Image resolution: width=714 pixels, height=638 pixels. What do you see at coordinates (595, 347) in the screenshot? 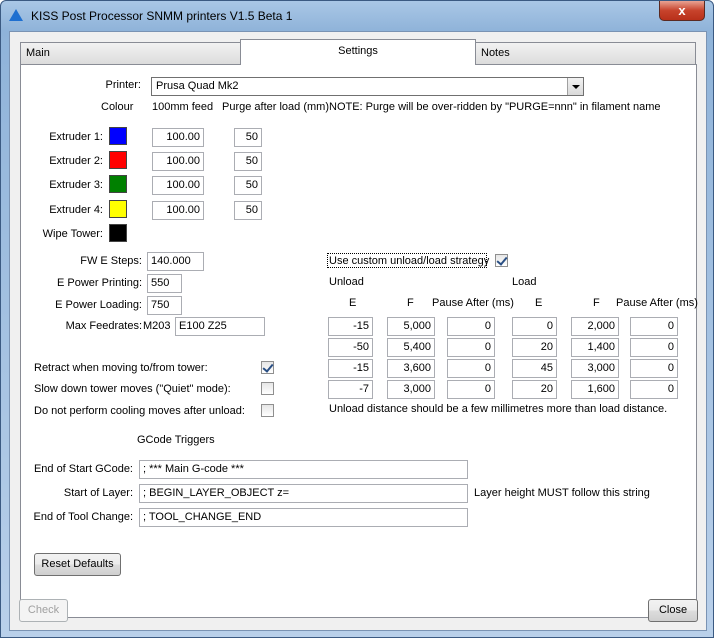
I see `load-f-input: 1,400` at bounding box center [595, 347].